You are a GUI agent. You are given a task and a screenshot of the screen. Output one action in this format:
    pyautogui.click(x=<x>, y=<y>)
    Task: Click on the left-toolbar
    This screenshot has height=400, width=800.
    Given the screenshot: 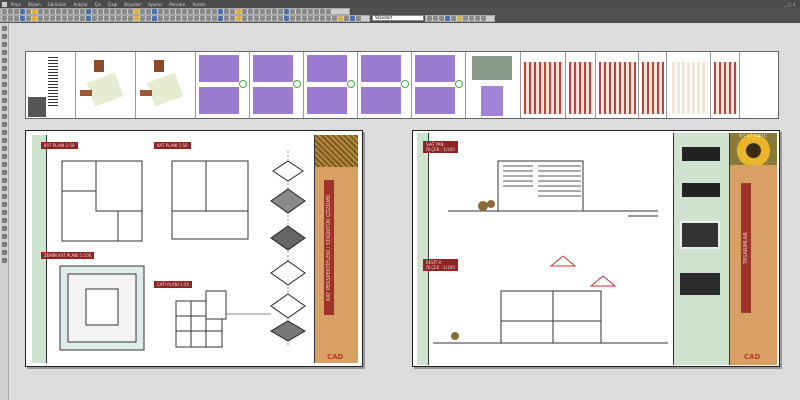 What is the action you would take?
    pyautogui.click(x=4, y=211)
    